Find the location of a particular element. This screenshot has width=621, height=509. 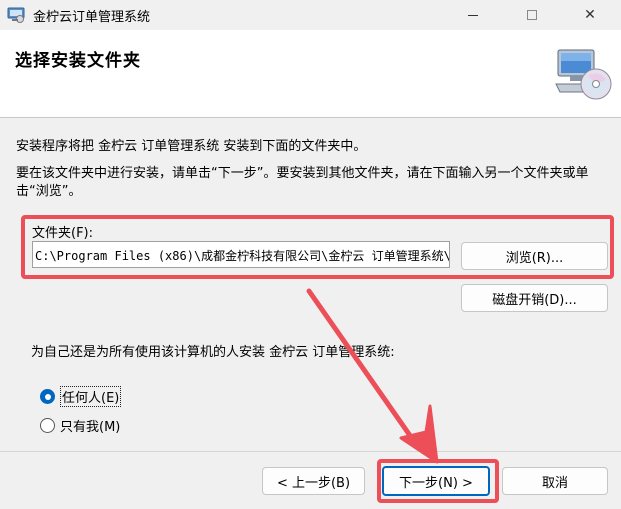

computer-cd-icon is located at coordinates (583, 74).